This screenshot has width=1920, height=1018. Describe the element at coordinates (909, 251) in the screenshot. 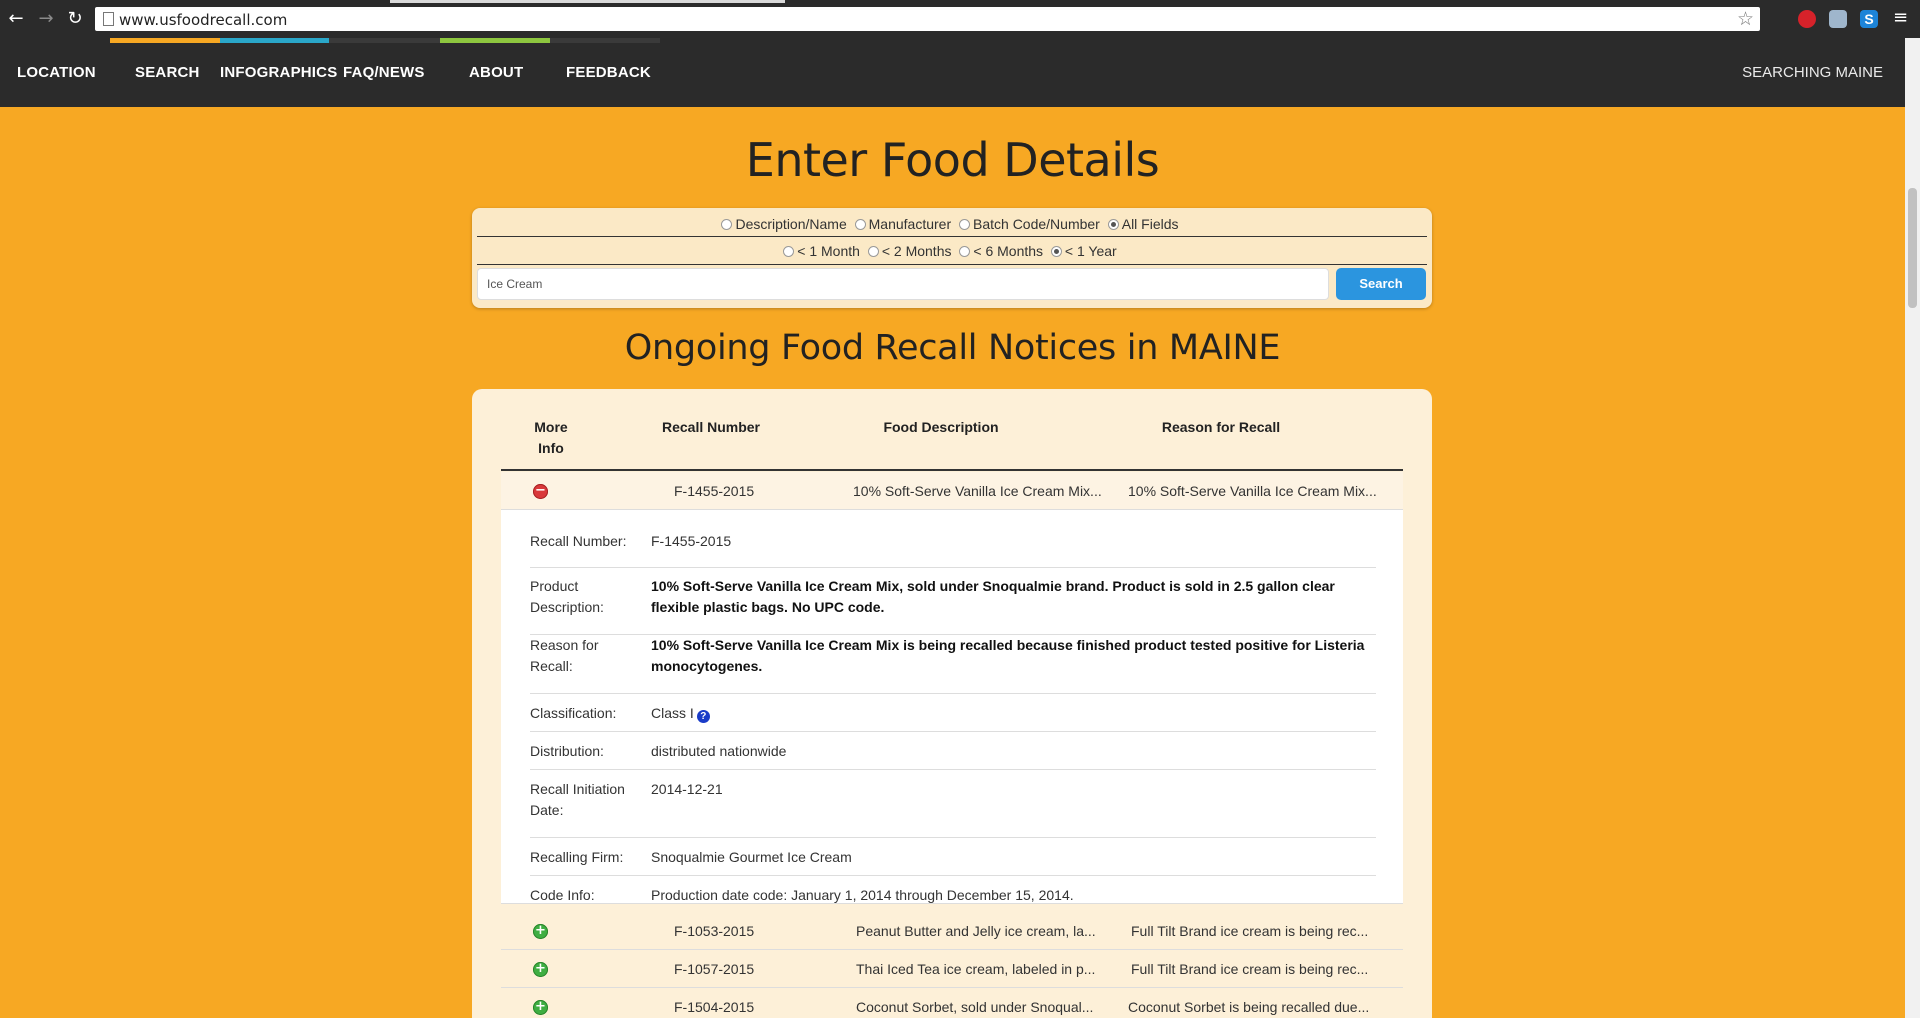

I see `radio-2-months: < 2 Months` at that location.